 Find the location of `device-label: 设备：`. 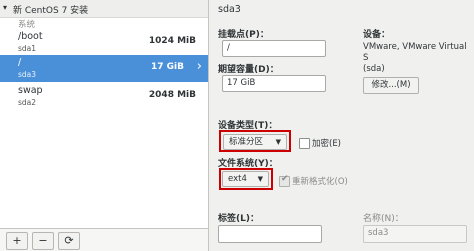

device-label: 设备： is located at coordinates (377, 35).